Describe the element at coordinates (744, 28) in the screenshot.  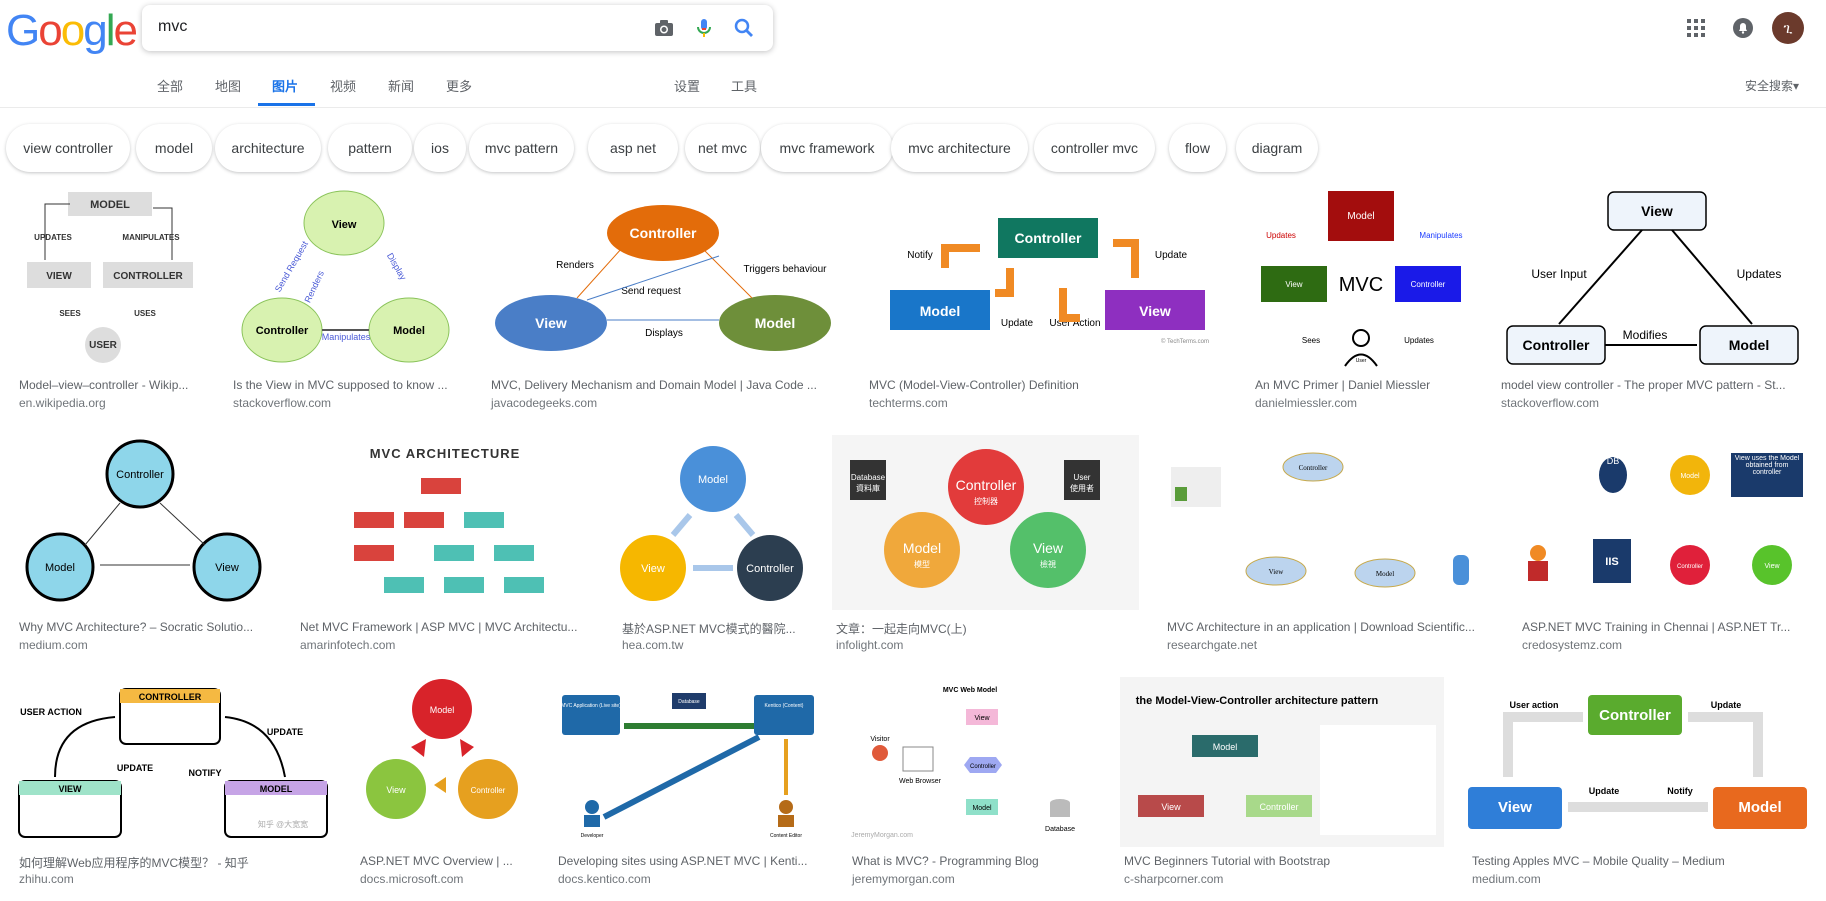
I see `search-icon` at that location.